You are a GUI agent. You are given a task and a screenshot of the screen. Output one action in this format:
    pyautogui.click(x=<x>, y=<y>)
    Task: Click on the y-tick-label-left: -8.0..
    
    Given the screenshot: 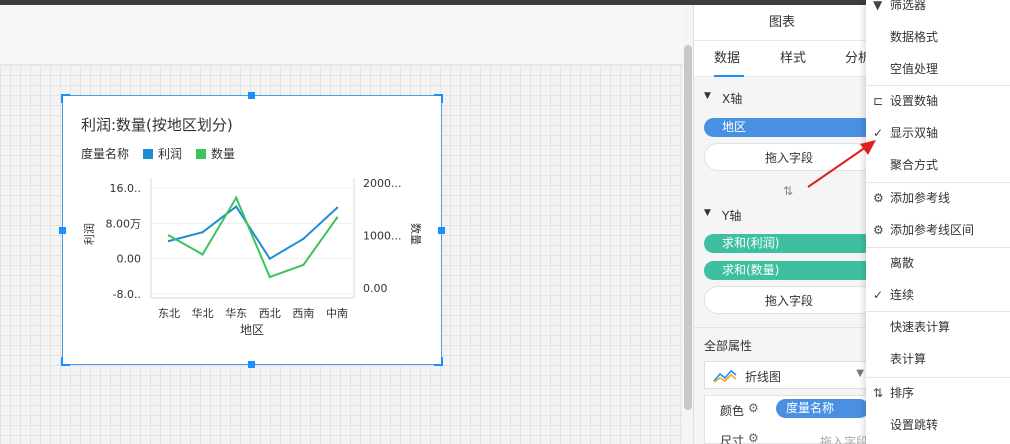 What is the action you would take?
    pyautogui.click(x=127, y=294)
    